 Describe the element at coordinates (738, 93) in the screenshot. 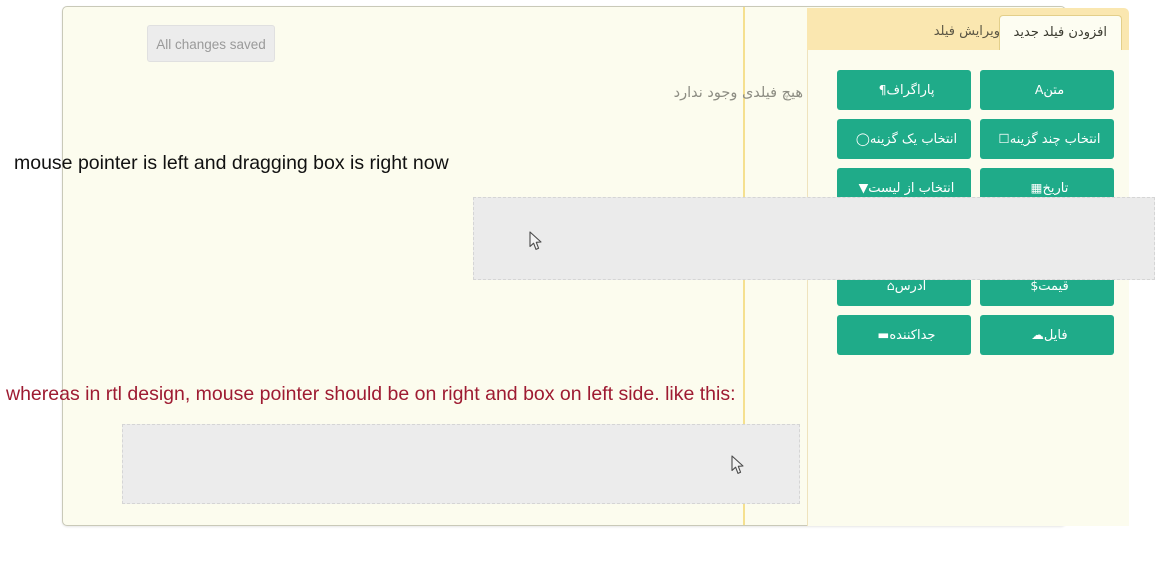

I see `empty-state-message: هیچ فیلدی وجود ندارد` at that location.